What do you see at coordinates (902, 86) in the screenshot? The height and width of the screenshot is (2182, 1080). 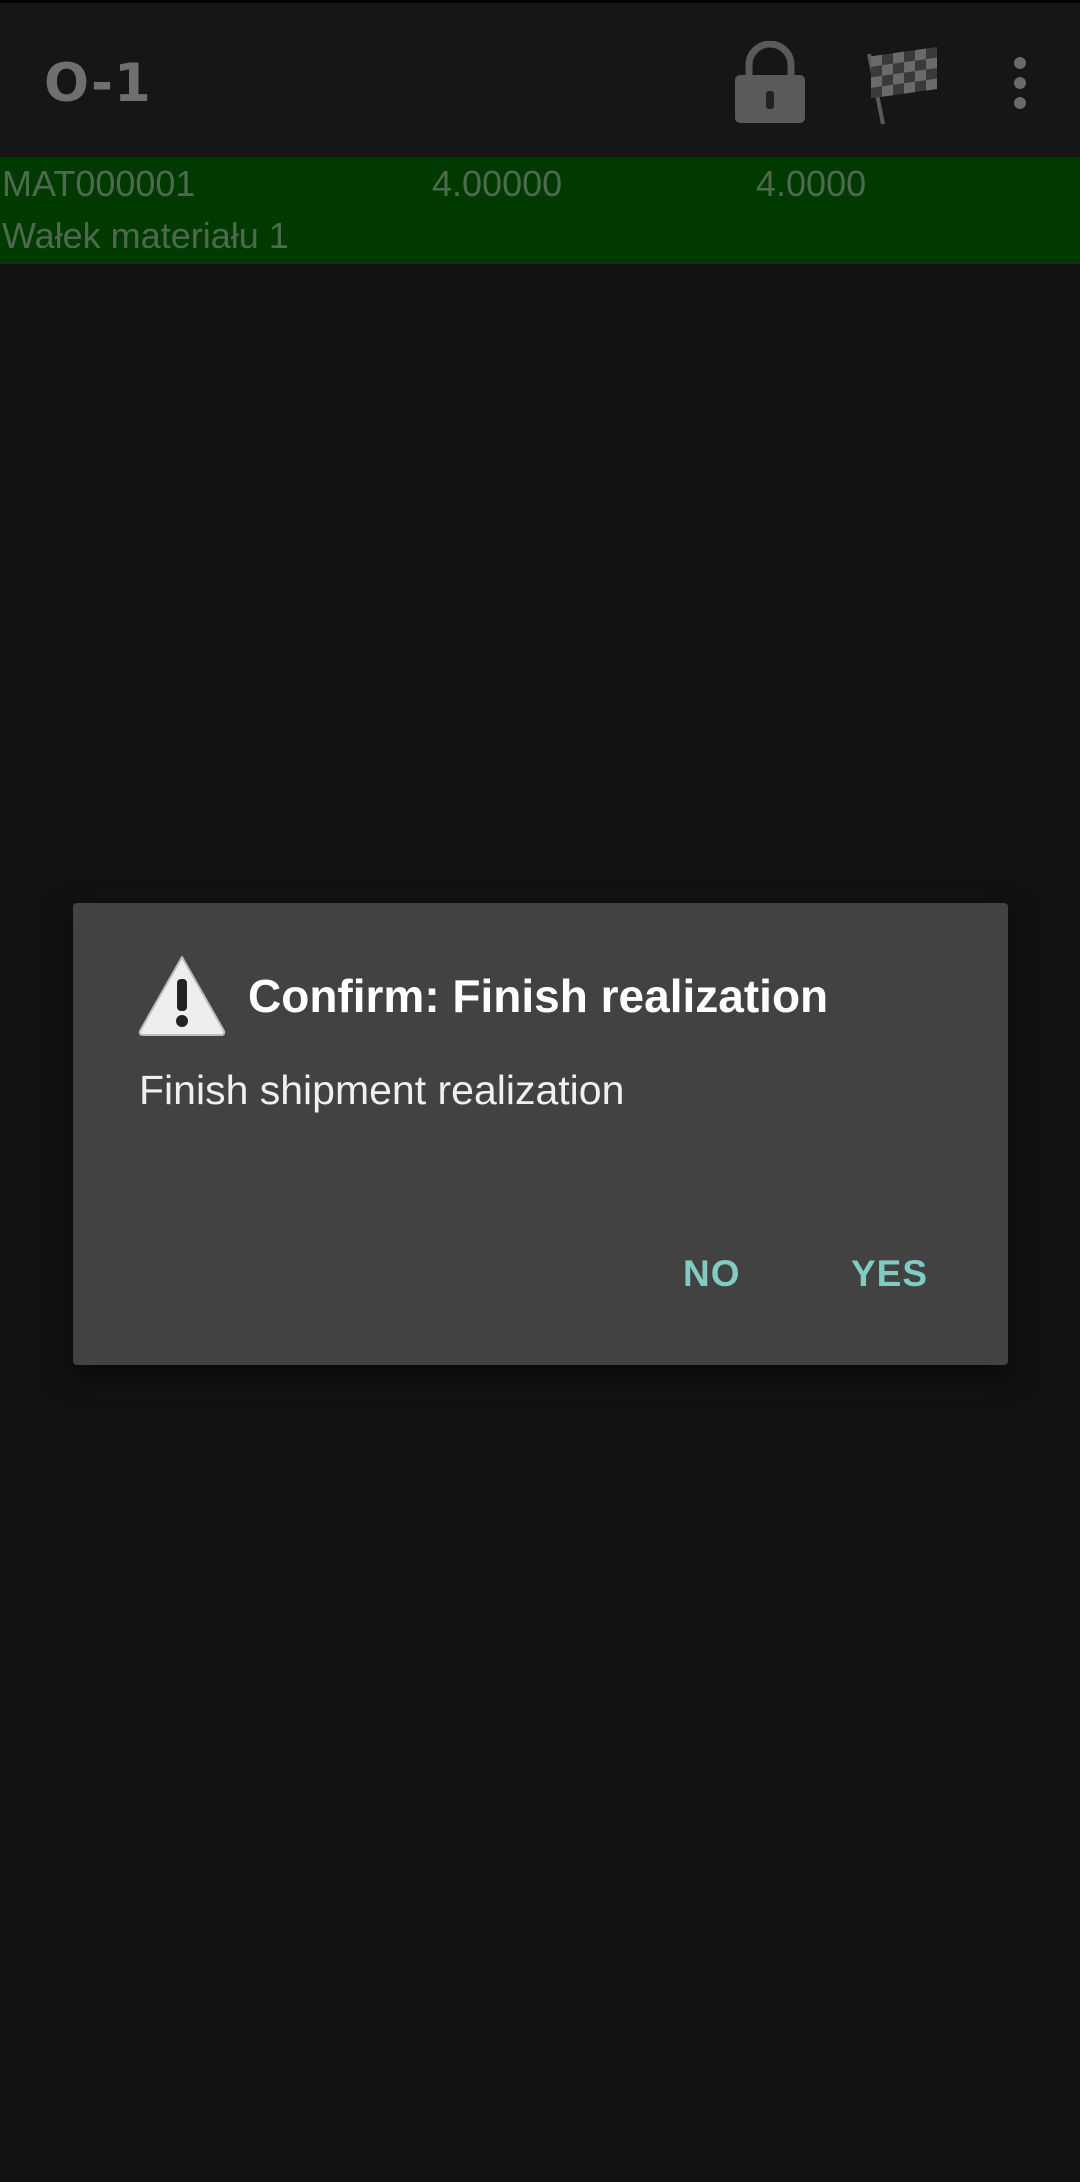 I see `checkered-flag-icon` at bounding box center [902, 86].